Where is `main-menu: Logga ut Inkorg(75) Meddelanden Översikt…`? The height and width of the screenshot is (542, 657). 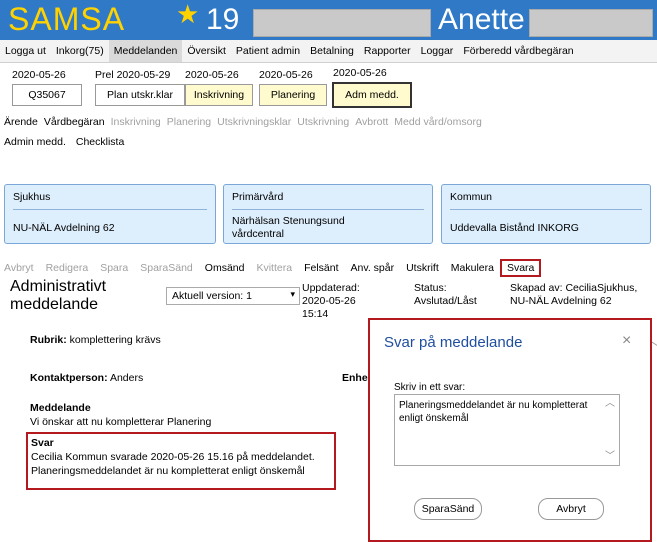 main-menu: Logga ut Inkorg(75) Meddelanden Översikt… is located at coordinates (328, 51).